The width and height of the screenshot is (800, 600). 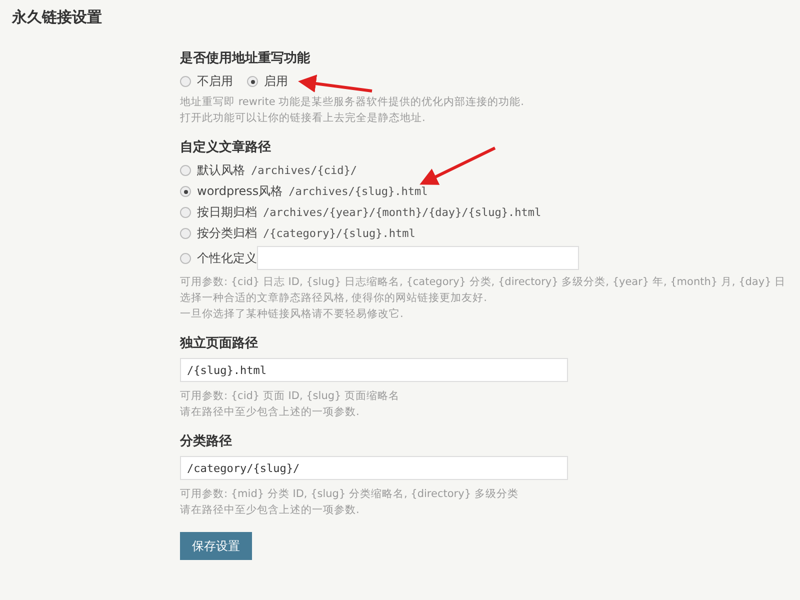 I want to click on category-path-field: /category/{slug}/, so click(x=374, y=468).